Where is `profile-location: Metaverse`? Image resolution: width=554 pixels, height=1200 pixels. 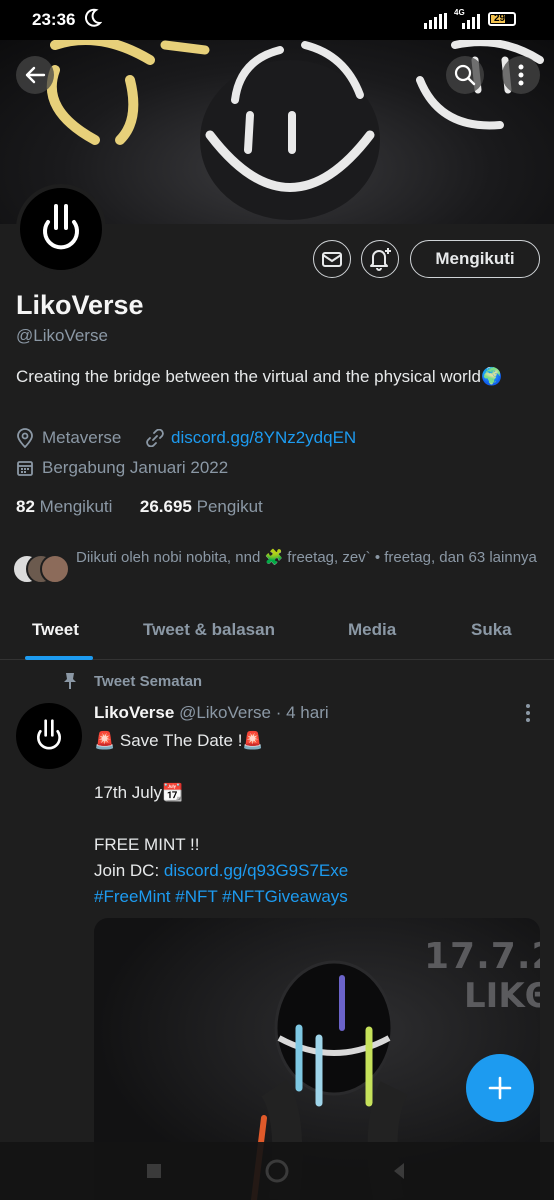 profile-location: Metaverse is located at coordinates (68, 438).